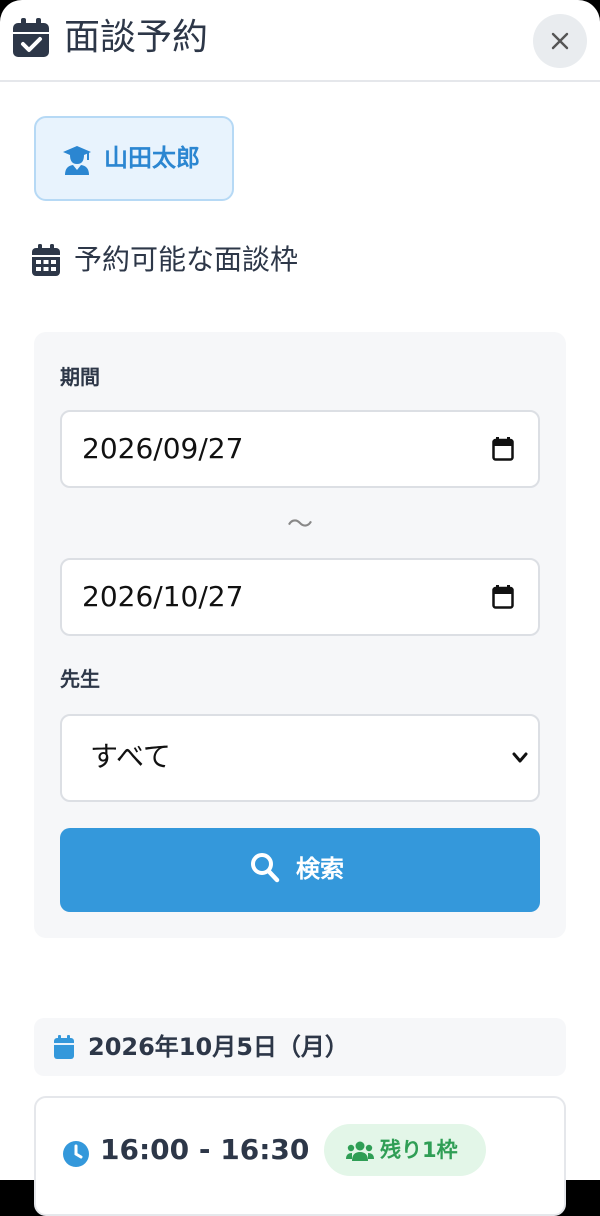 The height and width of the screenshot is (1216, 600). Describe the element at coordinates (136, 37) in the screenshot. I see `modal-title: 面談予約` at that location.